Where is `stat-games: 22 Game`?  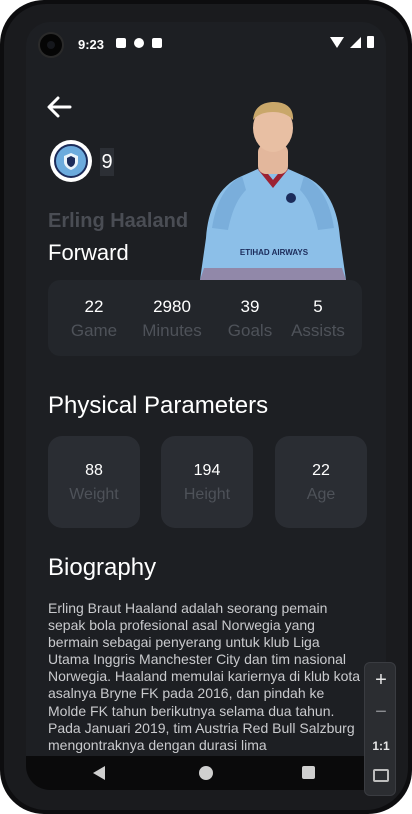
stat-games: 22 Game is located at coordinates (94, 319).